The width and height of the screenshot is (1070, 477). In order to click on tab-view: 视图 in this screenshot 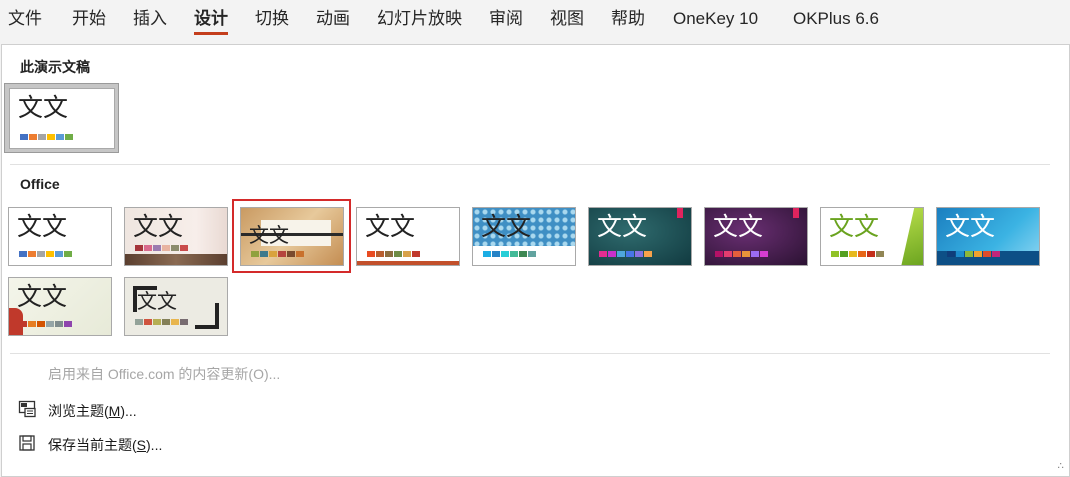, I will do `click(567, 21)`.